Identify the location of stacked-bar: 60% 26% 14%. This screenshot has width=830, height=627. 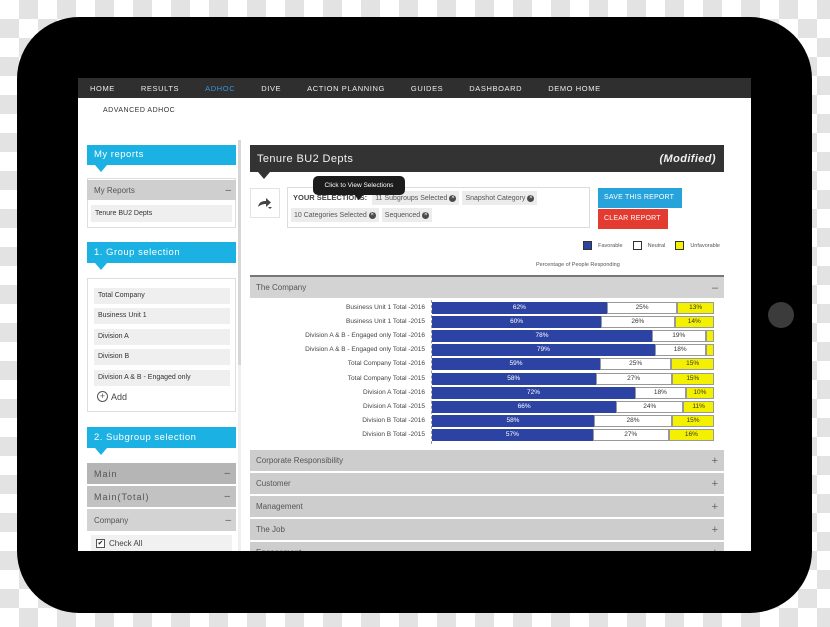
(573, 322).